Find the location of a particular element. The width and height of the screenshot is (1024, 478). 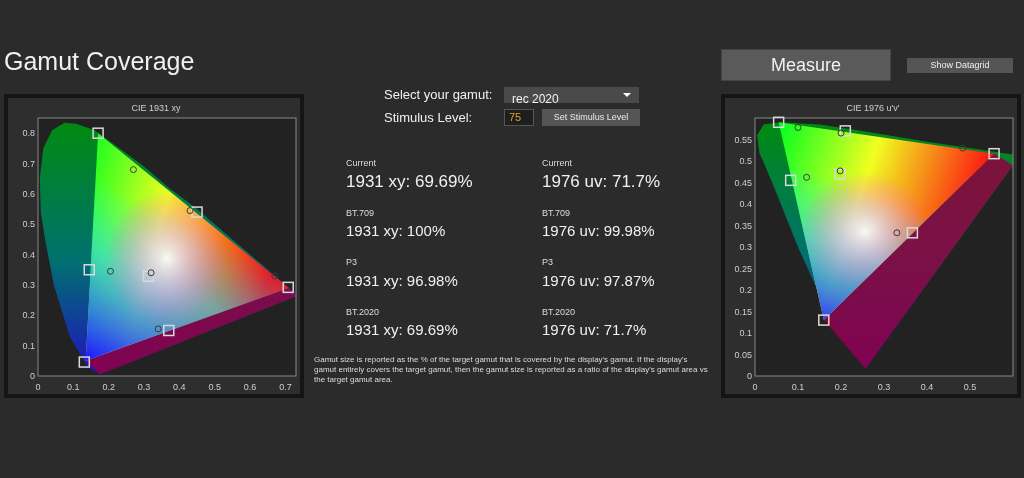

chart-title: CIE 1931 xy is located at coordinates (156, 108).